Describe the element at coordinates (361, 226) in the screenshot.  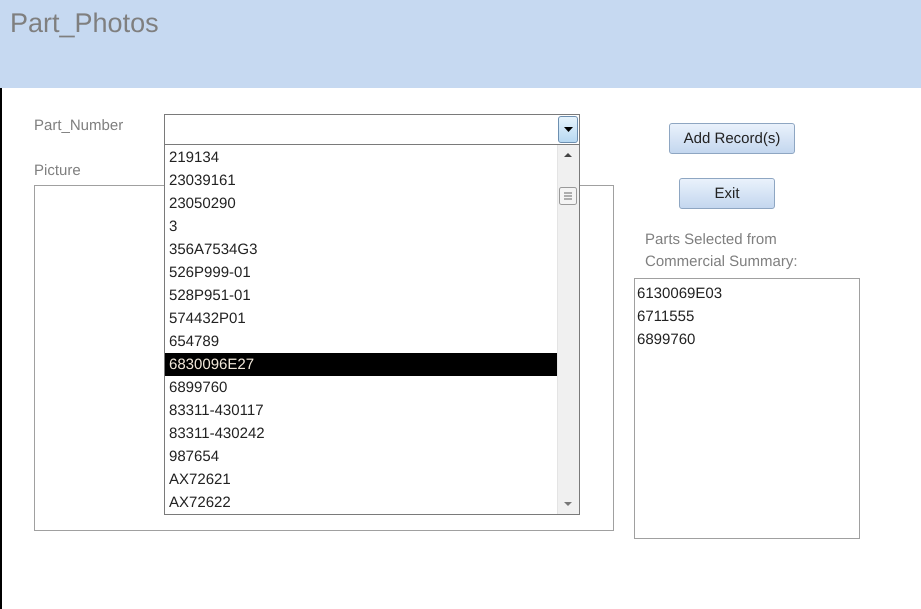
I see `dropdown-item: 3` at that location.